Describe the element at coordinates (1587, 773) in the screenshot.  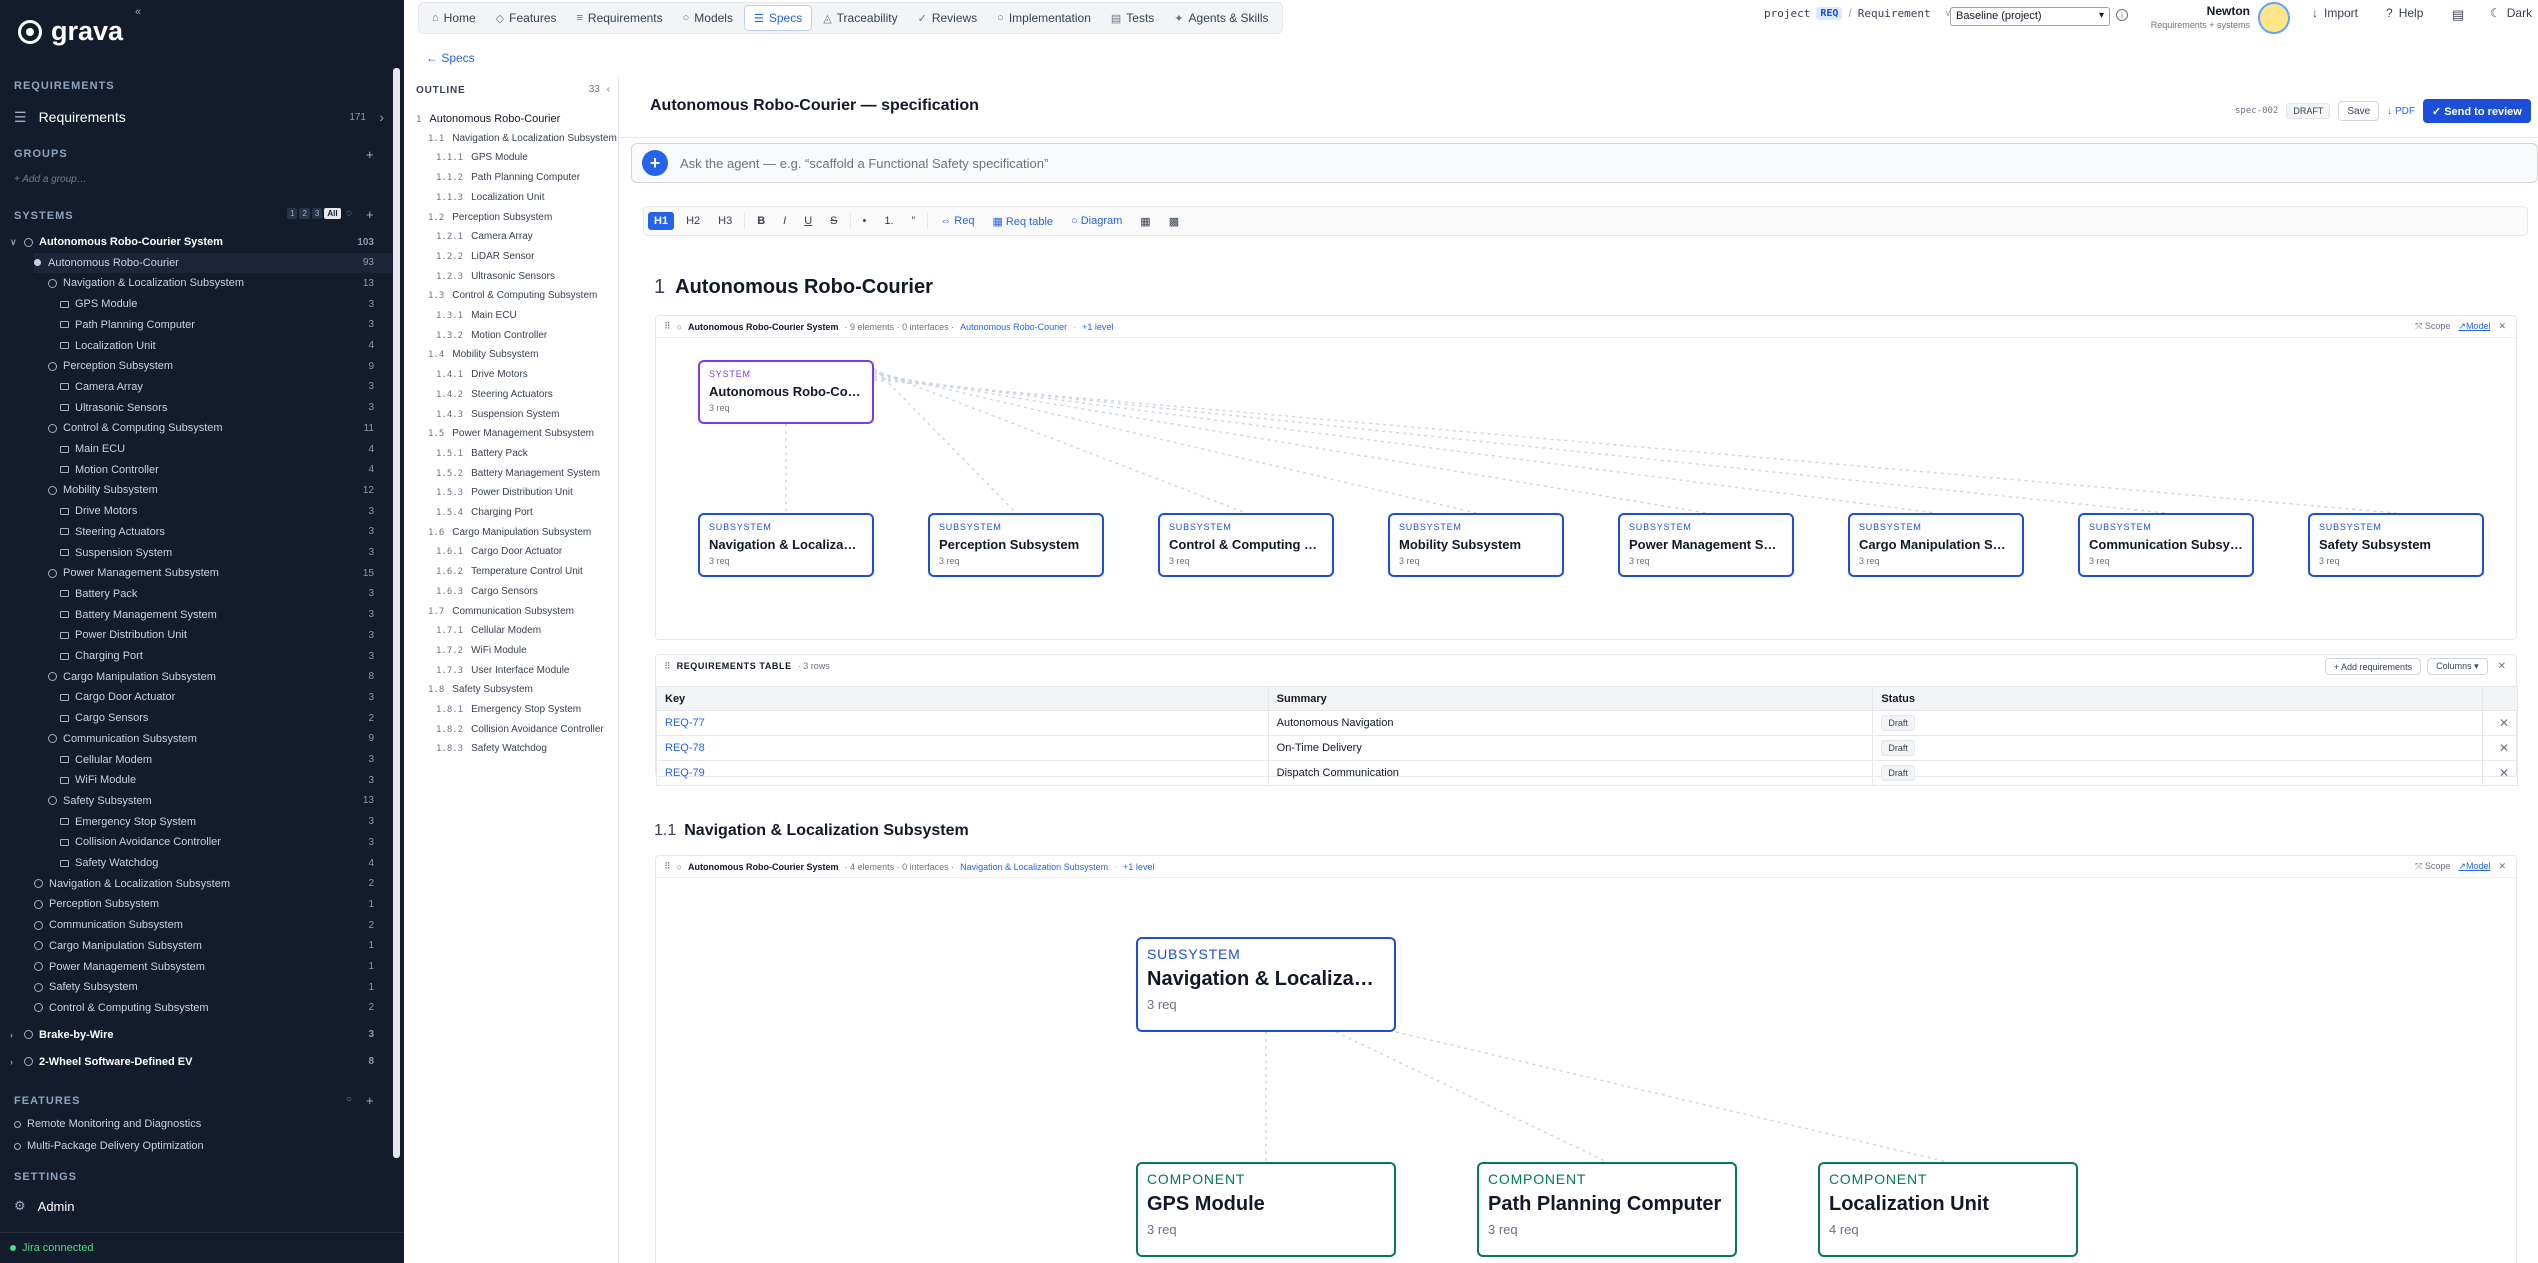
I see `table-row: REQ-79 Dispatch Communication Draft ✕` at that location.